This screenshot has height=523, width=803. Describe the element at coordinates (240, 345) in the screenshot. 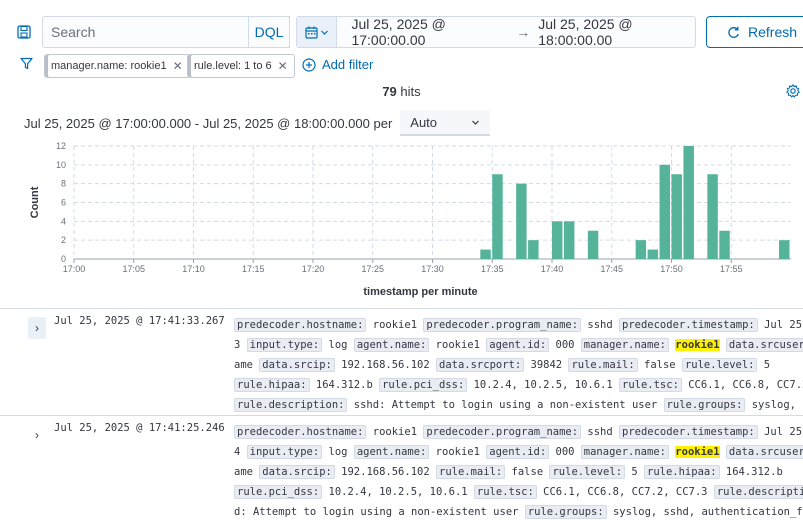

I see `field-value: 3` at that location.